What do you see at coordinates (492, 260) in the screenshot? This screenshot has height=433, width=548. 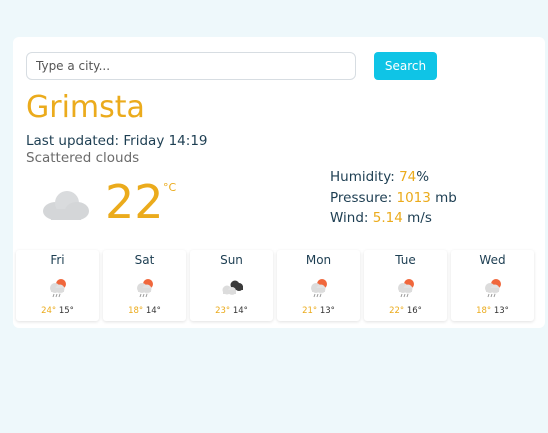 I see `forecast-day-name: Wed` at bounding box center [492, 260].